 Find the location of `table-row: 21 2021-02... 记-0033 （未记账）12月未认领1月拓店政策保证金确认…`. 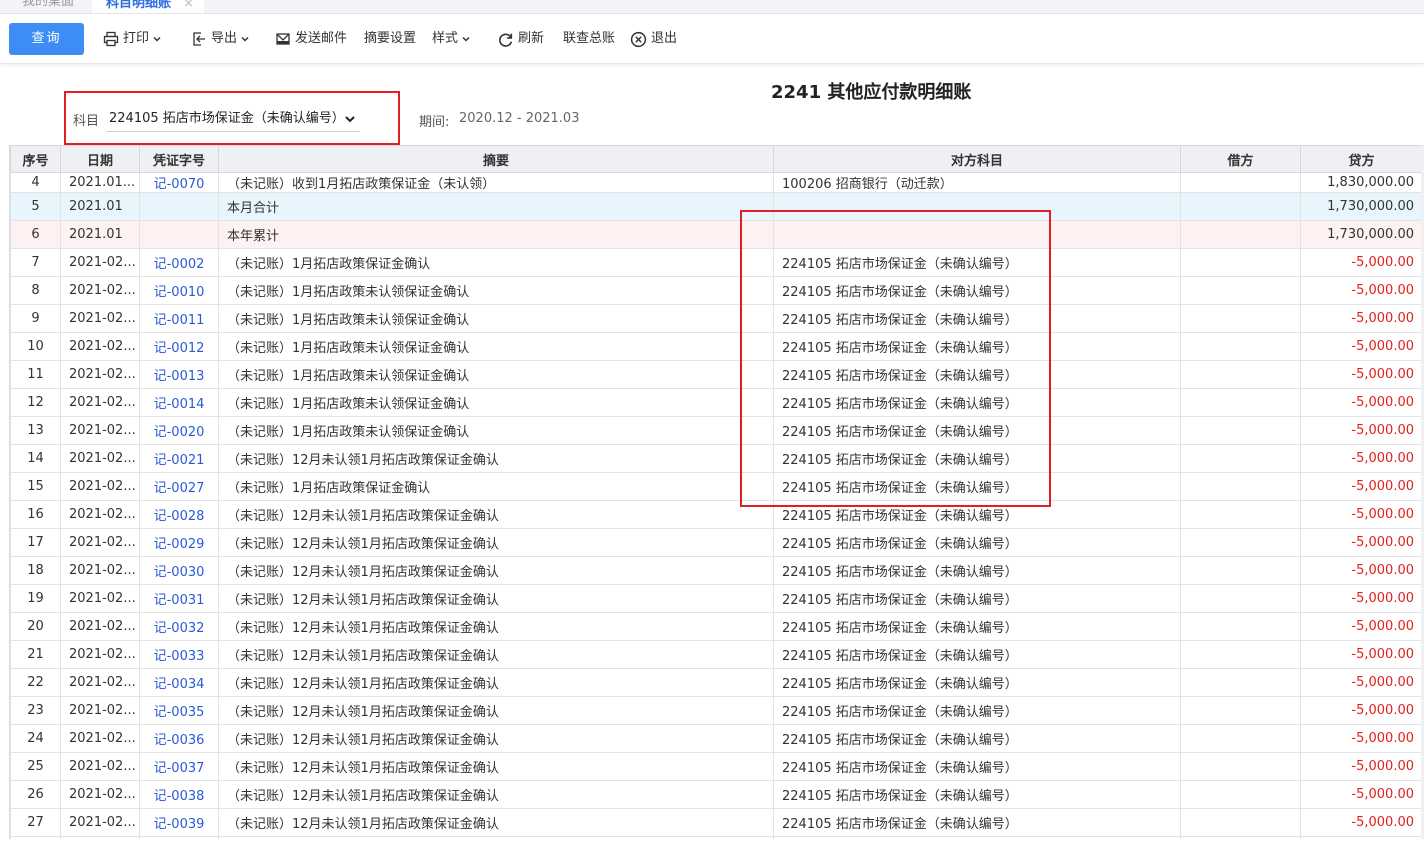

table-row: 21 2021-02... 记-0033 （未记账）12月未认领1月拓店政策保证金确认… is located at coordinates (715, 654).